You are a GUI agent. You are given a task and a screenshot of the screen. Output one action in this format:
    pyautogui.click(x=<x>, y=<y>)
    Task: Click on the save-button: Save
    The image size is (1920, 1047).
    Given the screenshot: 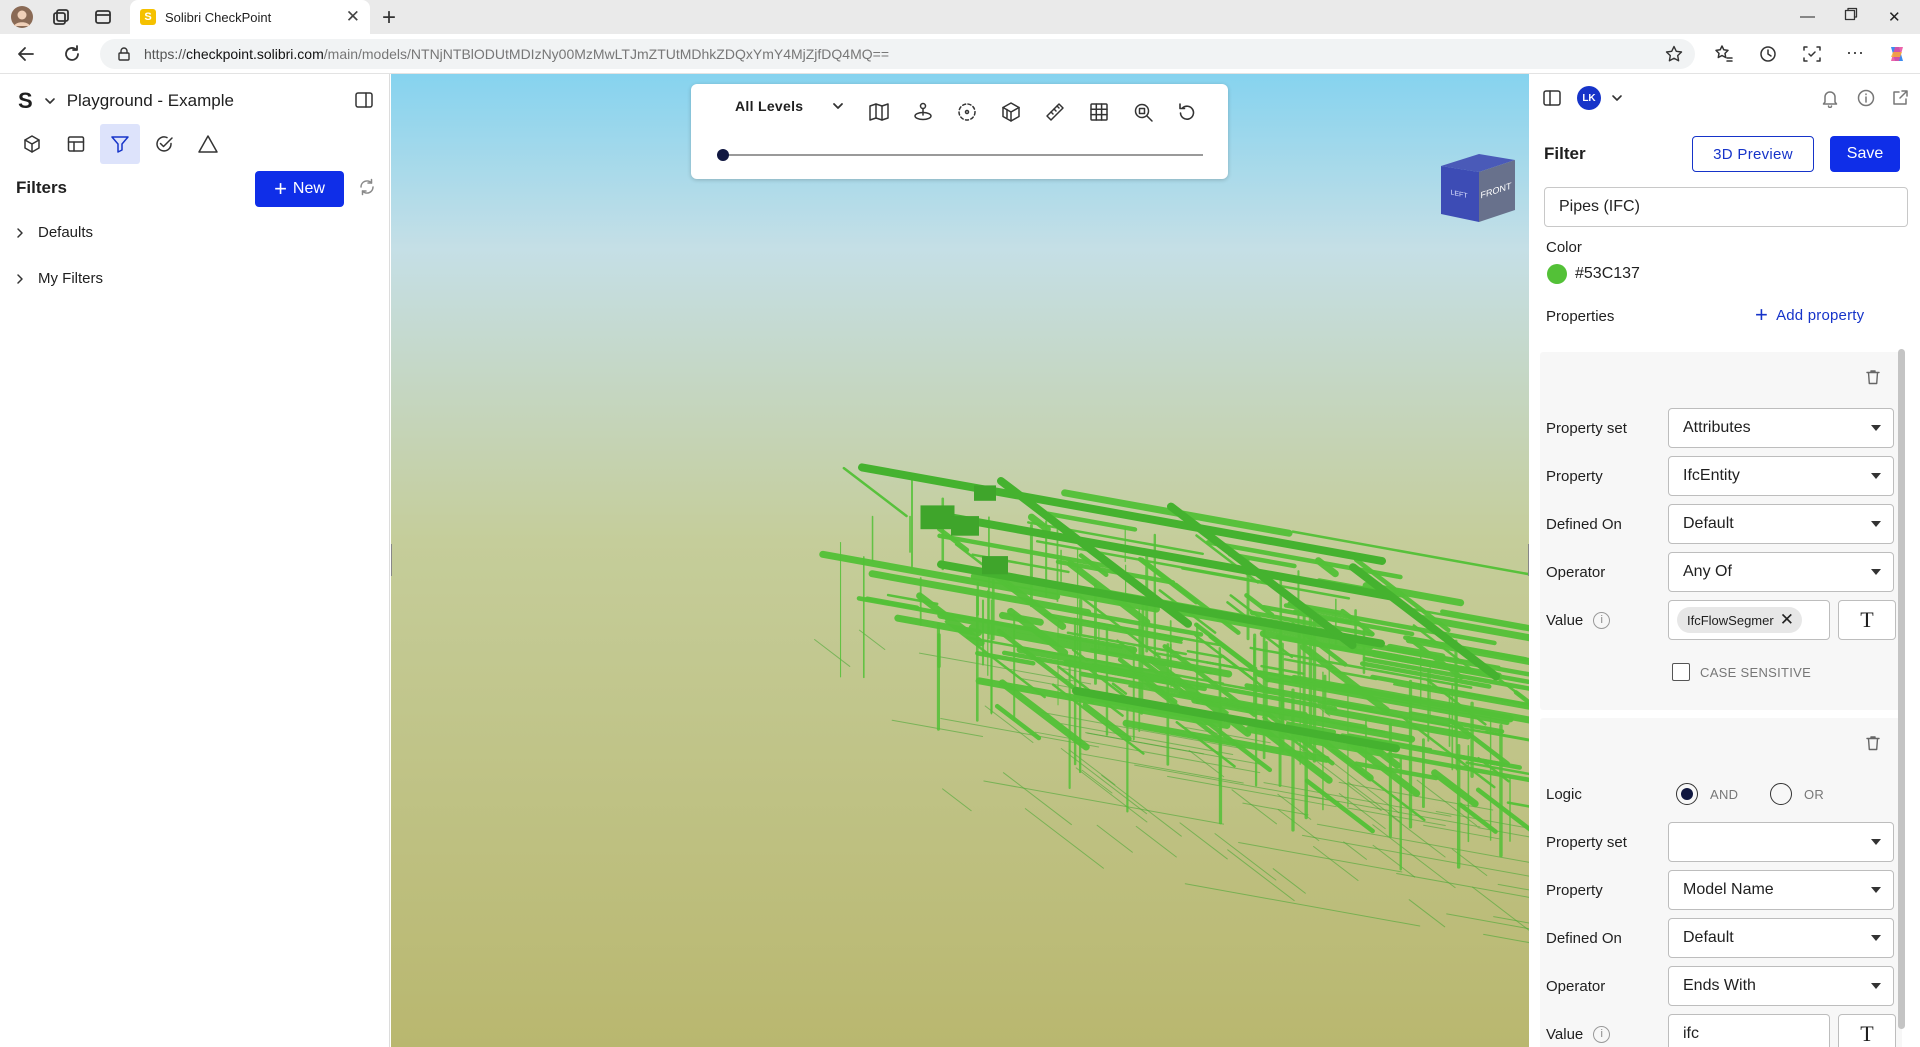 What is the action you would take?
    pyautogui.click(x=1865, y=154)
    